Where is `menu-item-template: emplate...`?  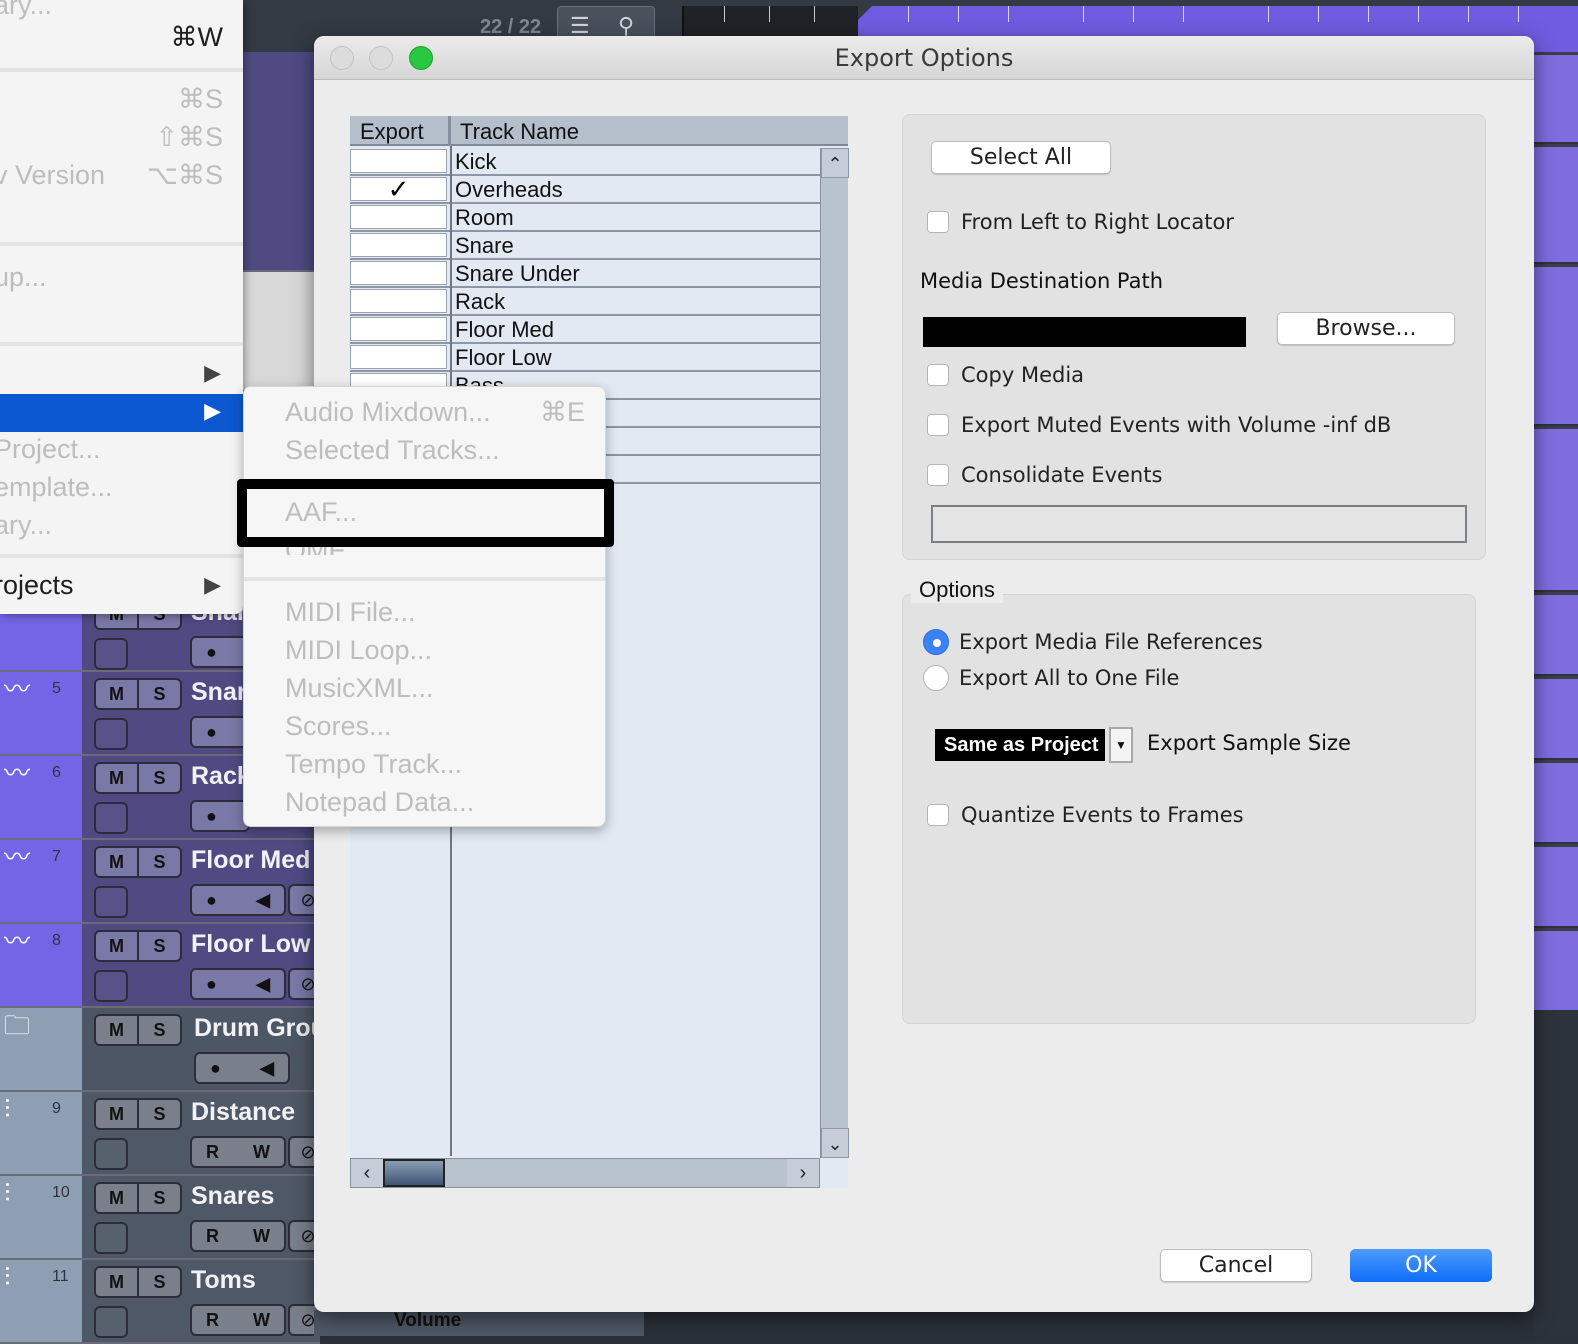
menu-item-template: emplate... is located at coordinates (121, 489).